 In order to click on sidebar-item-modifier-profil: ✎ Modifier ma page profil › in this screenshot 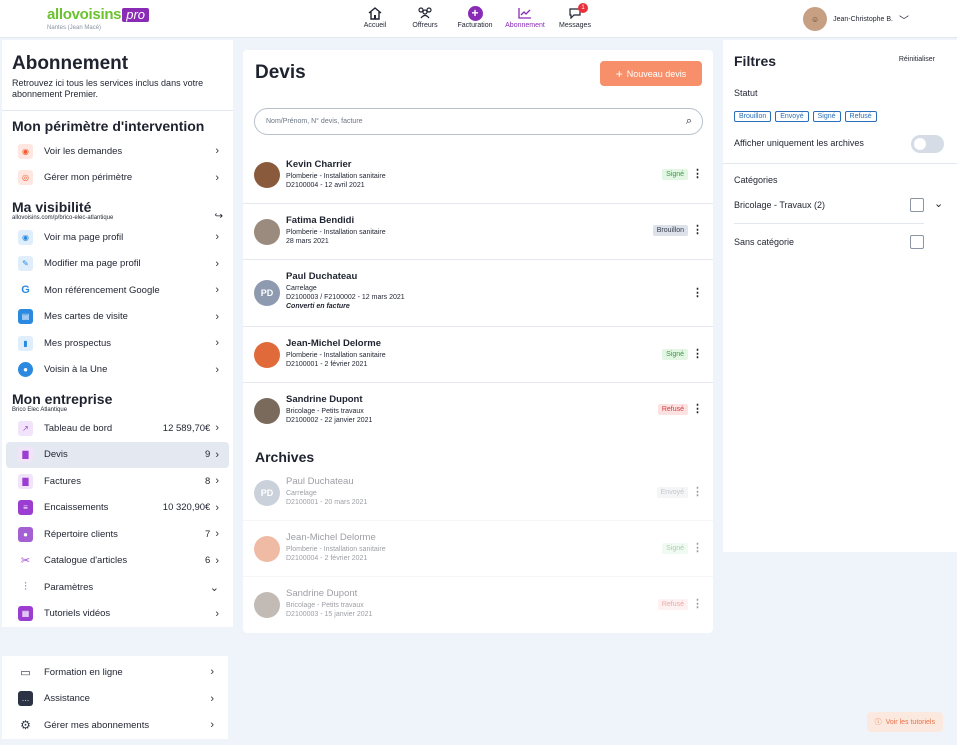, I will do `click(117, 264)`.